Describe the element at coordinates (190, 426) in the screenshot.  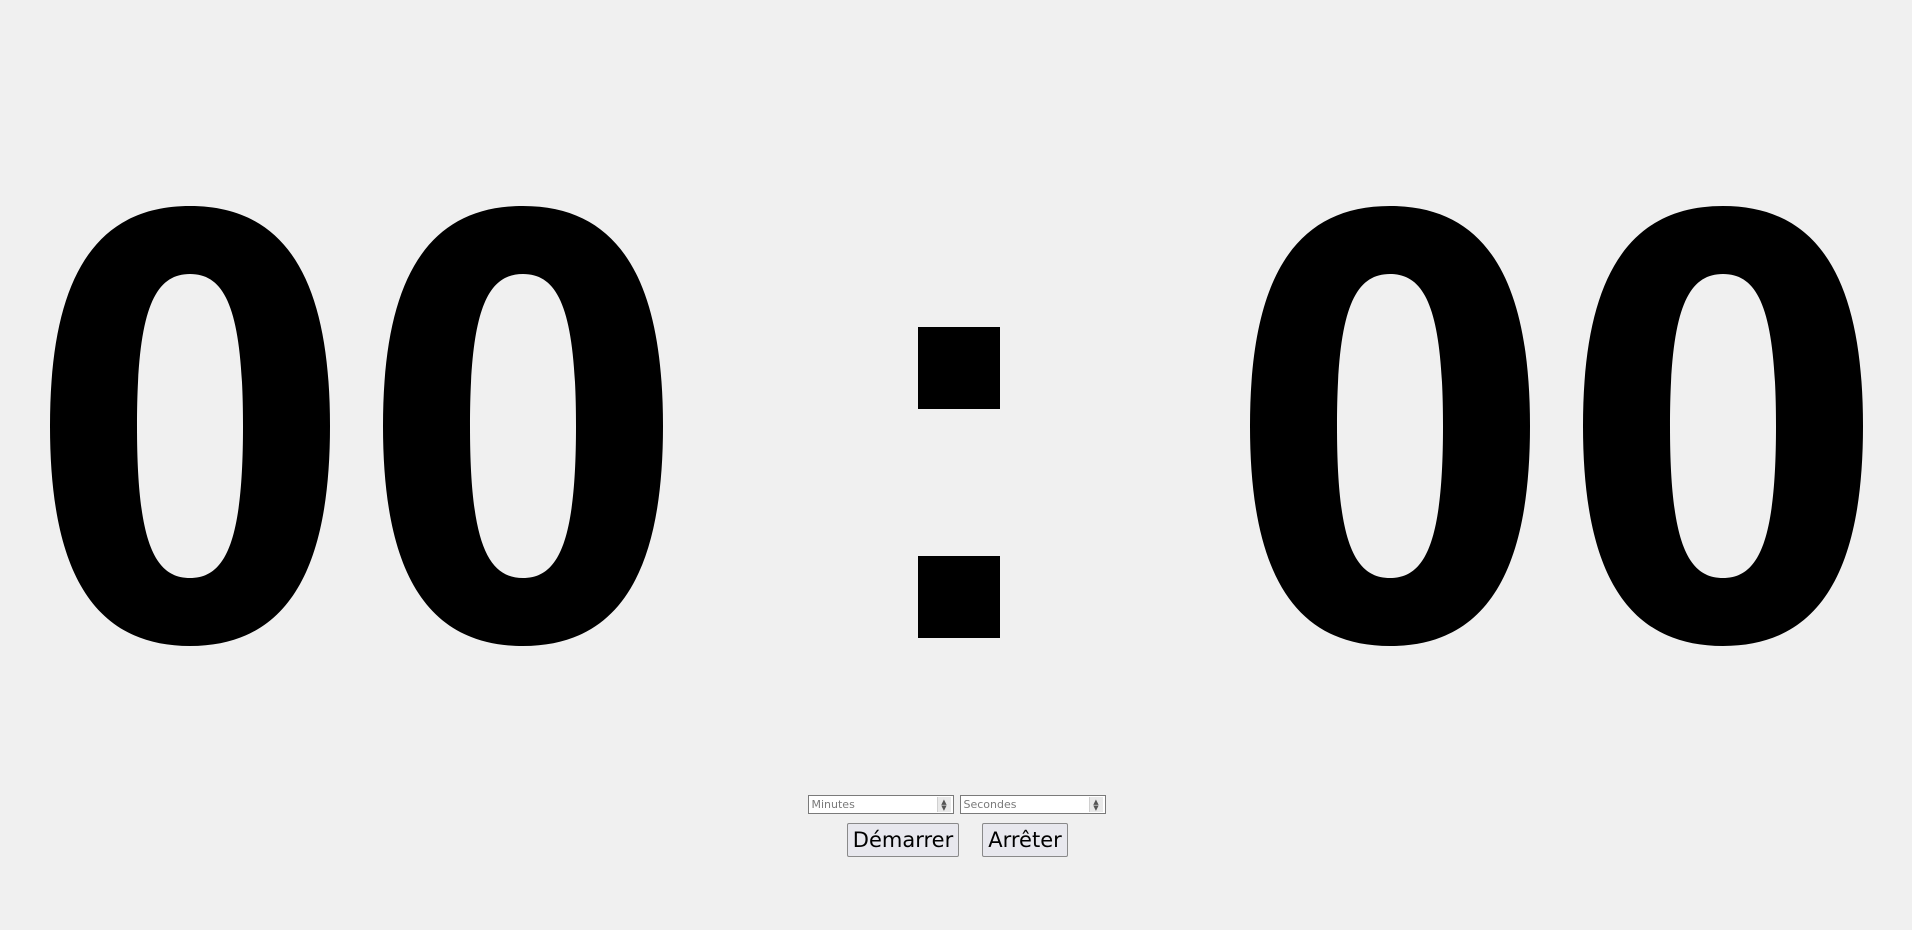
I see `minutes-tens-digit` at that location.